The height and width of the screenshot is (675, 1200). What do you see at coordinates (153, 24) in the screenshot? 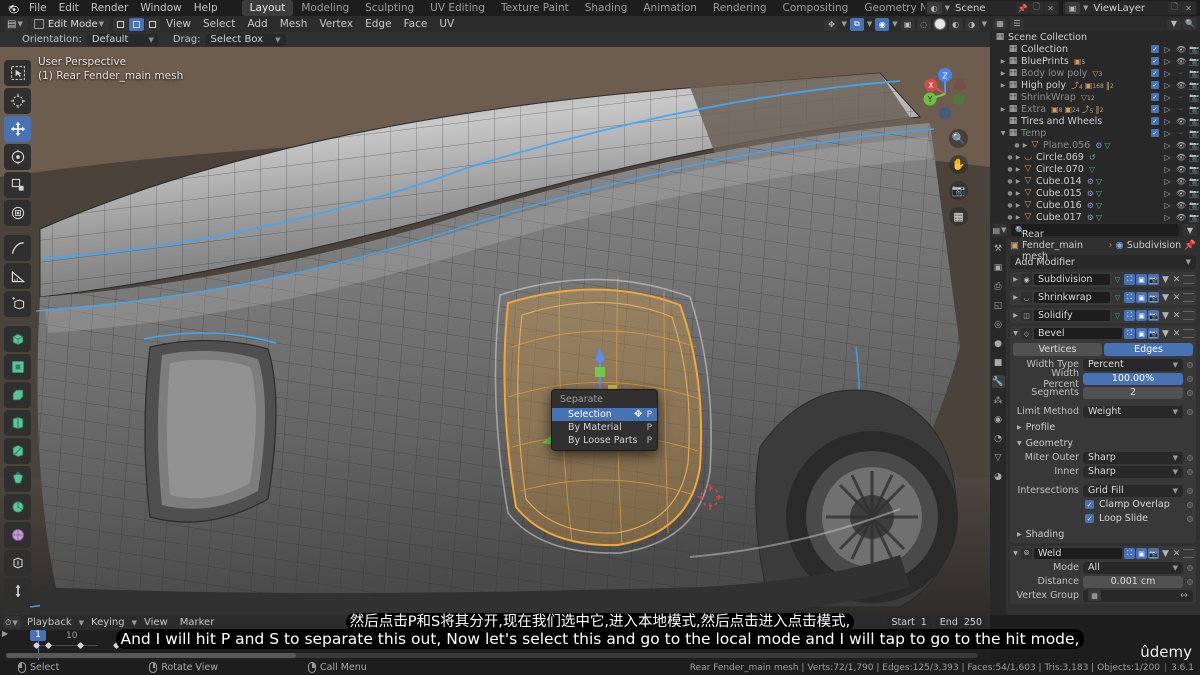
I see `face-select-mode-button` at bounding box center [153, 24].